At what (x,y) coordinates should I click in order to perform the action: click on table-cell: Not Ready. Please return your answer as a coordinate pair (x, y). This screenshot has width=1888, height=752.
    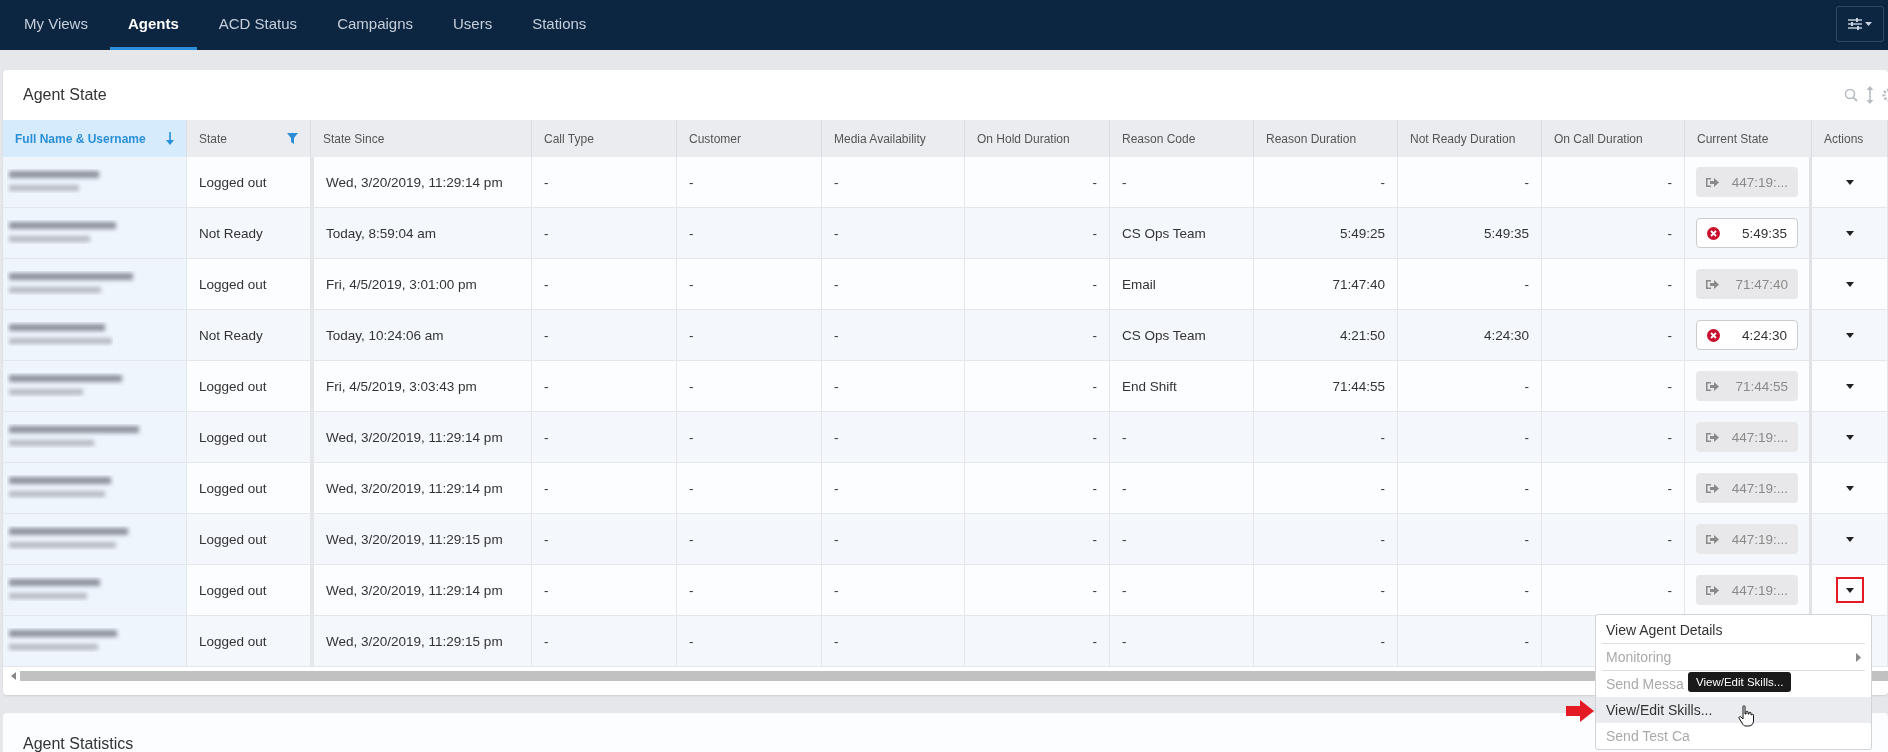
    Looking at the image, I should click on (249, 233).